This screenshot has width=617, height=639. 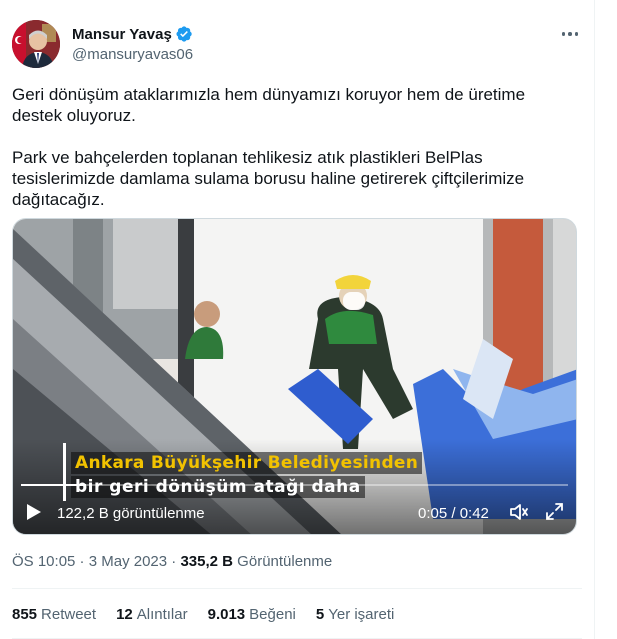 What do you see at coordinates (297, 588) in the screenshot?
I see `divider` at bounding box center [297, 588].